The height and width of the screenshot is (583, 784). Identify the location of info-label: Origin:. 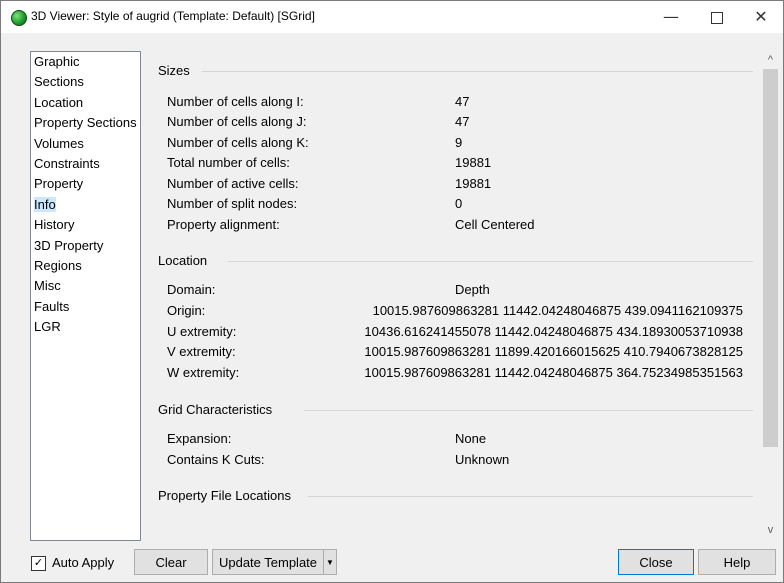
(186, 310).